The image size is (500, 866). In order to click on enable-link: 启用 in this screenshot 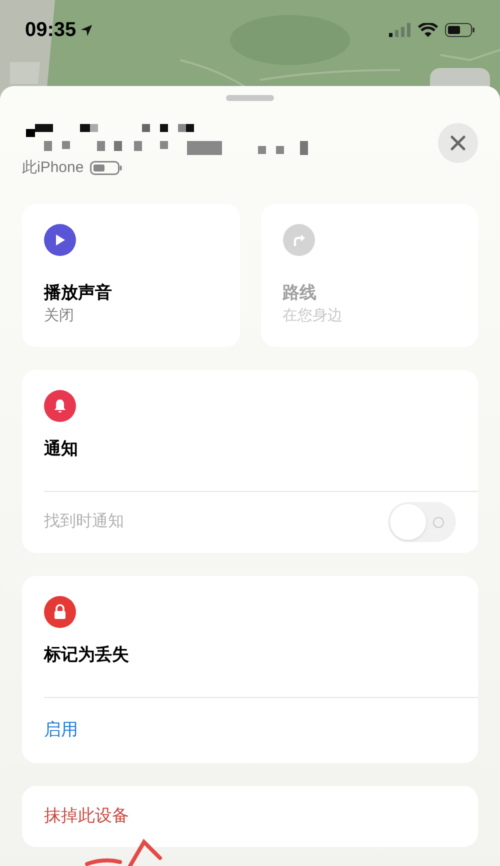, I will do `click(61, 730)`.